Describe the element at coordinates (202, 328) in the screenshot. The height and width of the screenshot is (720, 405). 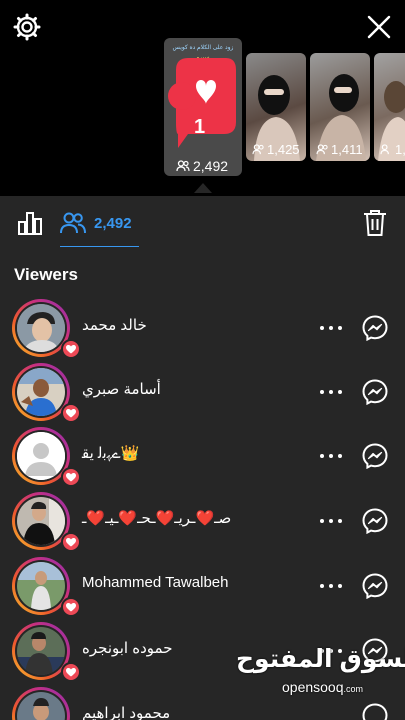
I see `viewer-row: خالد محمد` at that location.